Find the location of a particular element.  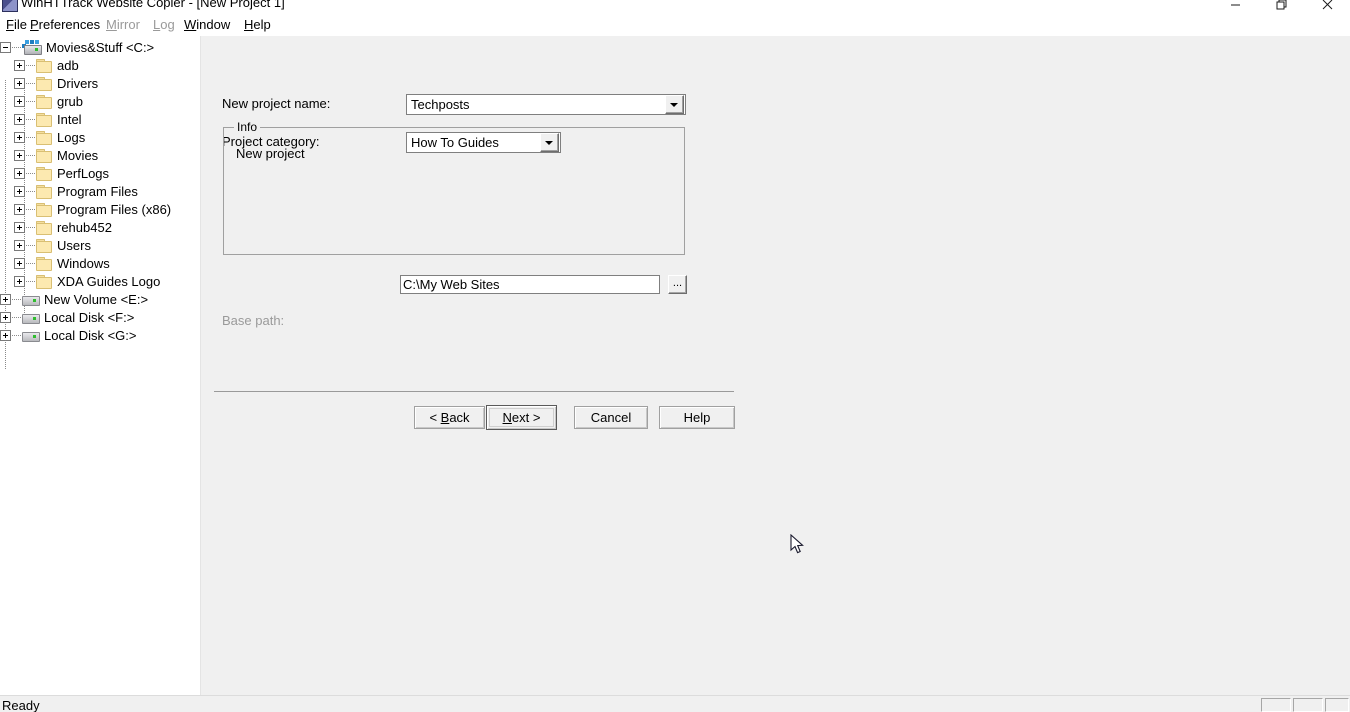

menu-help: Help is located at coordinates (257, 25).